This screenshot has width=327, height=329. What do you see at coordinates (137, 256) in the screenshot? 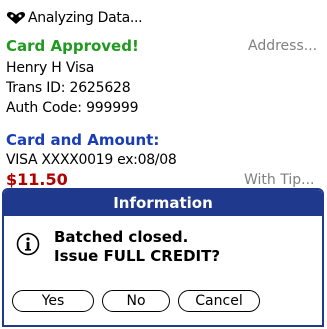
I see `message-line-2: Issue FULL CREDIT?` at bounding box center [137, 256].